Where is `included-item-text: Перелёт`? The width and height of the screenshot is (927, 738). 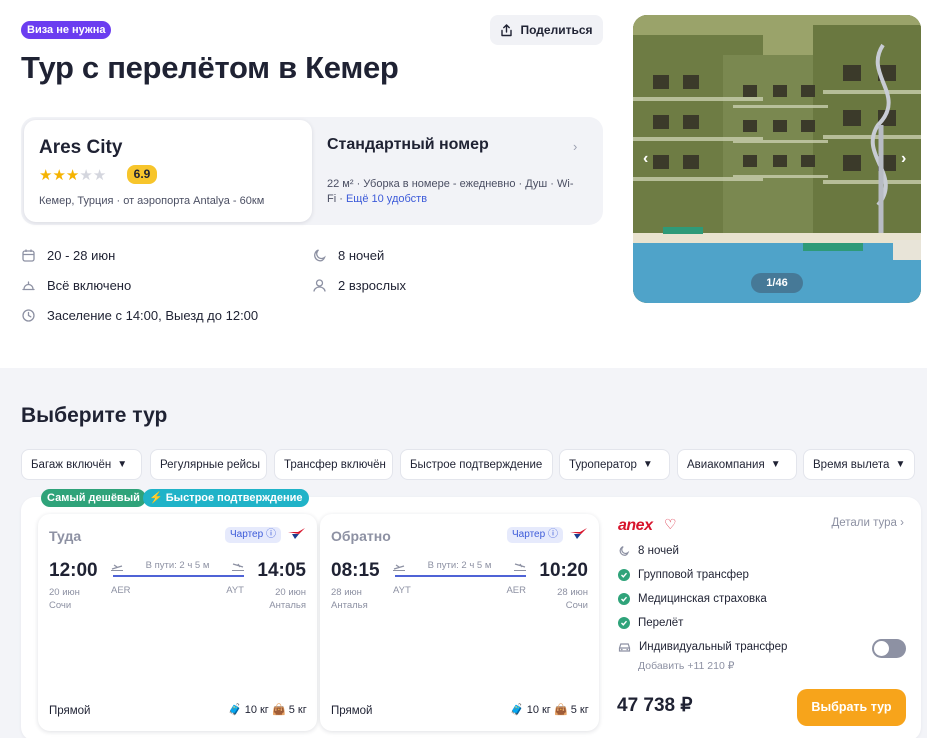 included-item-text: Перелёт is located at coordinates (661, 623).